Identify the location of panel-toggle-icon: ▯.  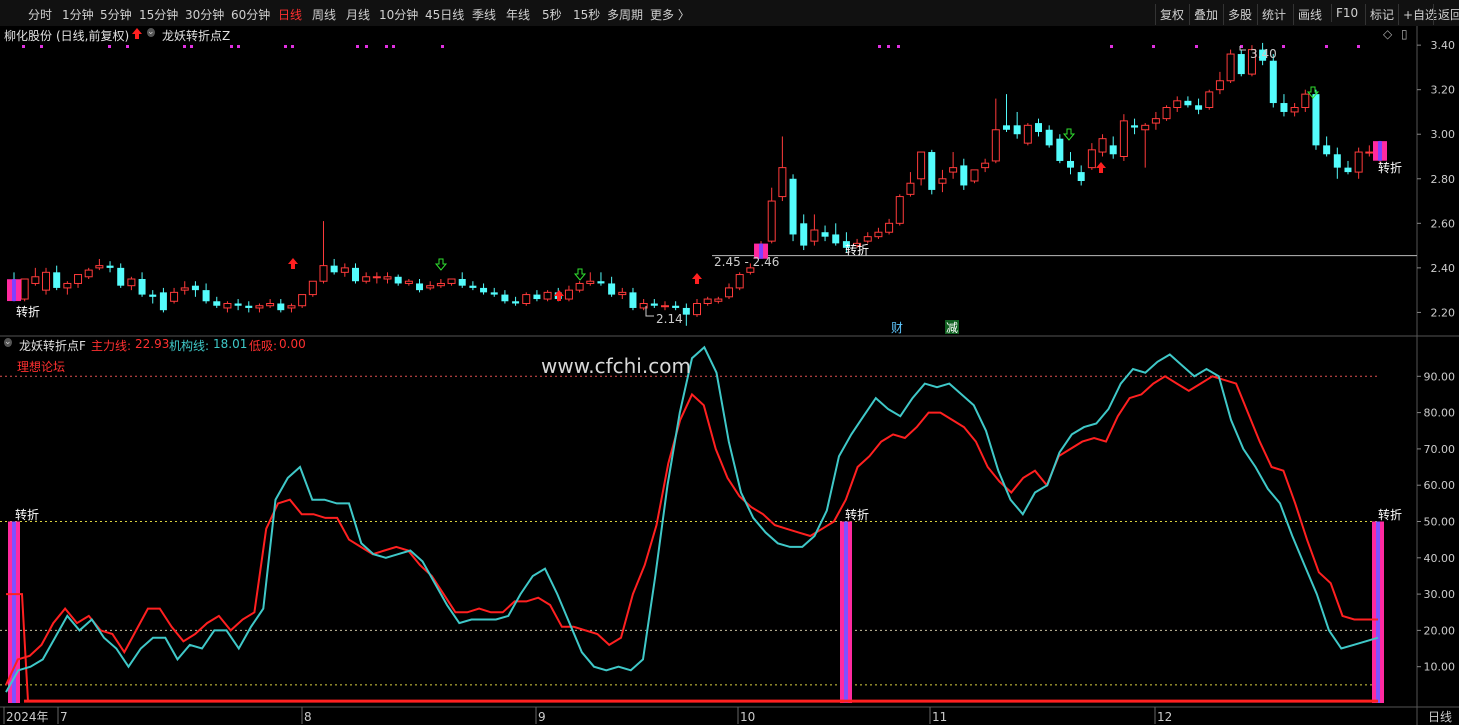
(1404, 34).